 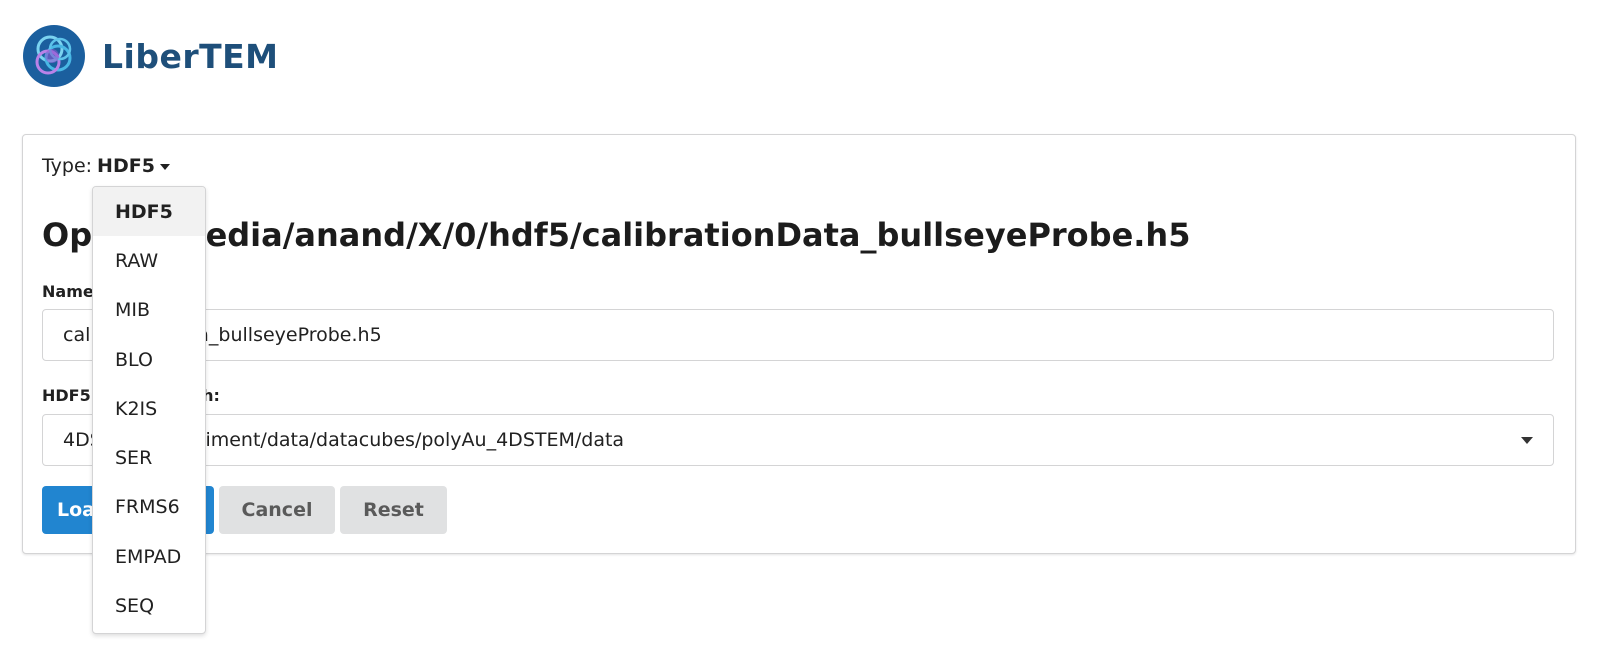 I want to click on menu-item-ser: SER, so click(x=149, y=457).